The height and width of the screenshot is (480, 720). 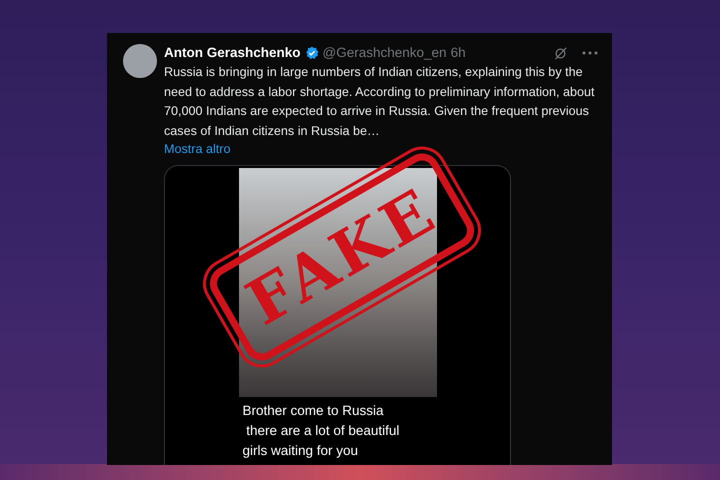 What do you see at coordinates (458, 53) in the screenshot?
I see `post-time: 6h` at bounding box center [458, 53].